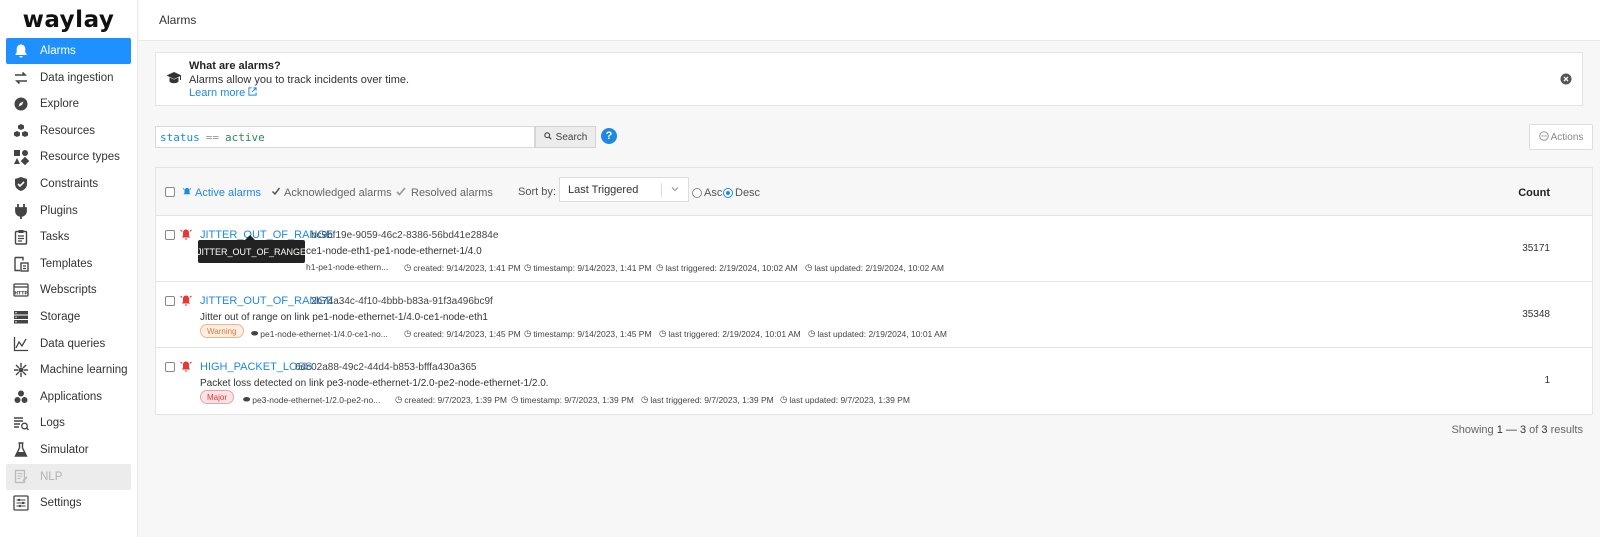  What do you see at coordinates (588, 267) in the screenshot?
I see `alarm-timestamp: ◷ timestamp: 9/14/2023, 1:41 PM` at bounding box center [588, 267].